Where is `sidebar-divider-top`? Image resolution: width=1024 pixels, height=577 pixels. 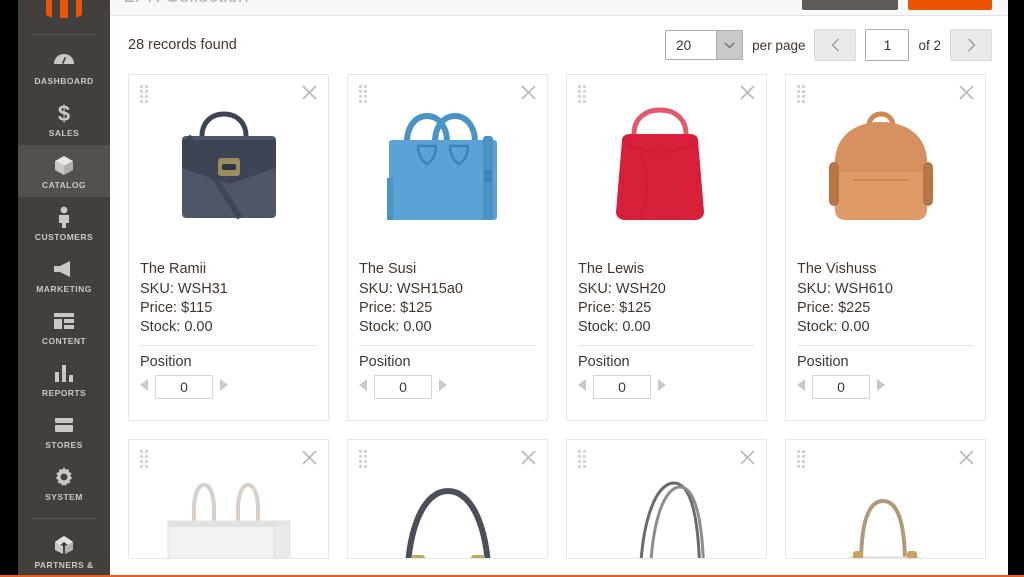 sidebar-divider-top is located at coordinates (64, 35).